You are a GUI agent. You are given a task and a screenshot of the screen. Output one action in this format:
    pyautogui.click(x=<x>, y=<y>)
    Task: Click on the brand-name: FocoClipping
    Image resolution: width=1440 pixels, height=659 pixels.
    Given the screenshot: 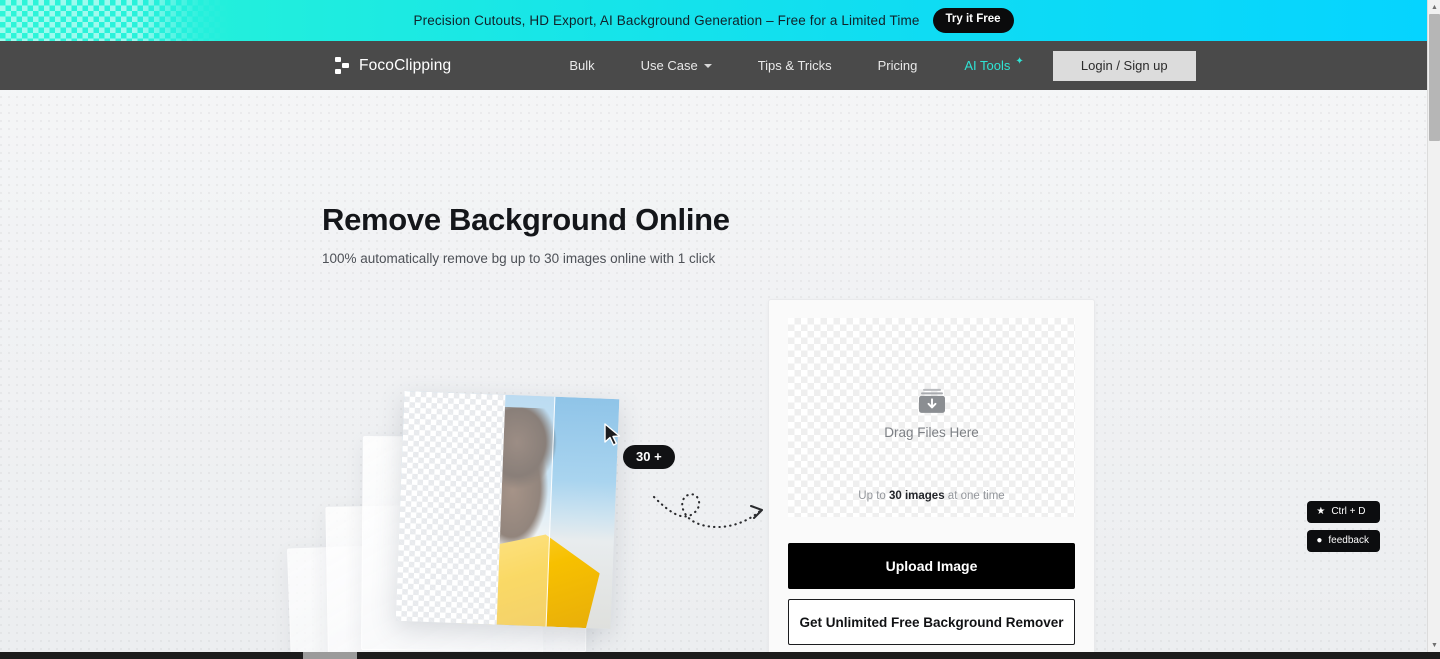 What is the action you would take?
    pyautogui.click(x=405, y=65)
    